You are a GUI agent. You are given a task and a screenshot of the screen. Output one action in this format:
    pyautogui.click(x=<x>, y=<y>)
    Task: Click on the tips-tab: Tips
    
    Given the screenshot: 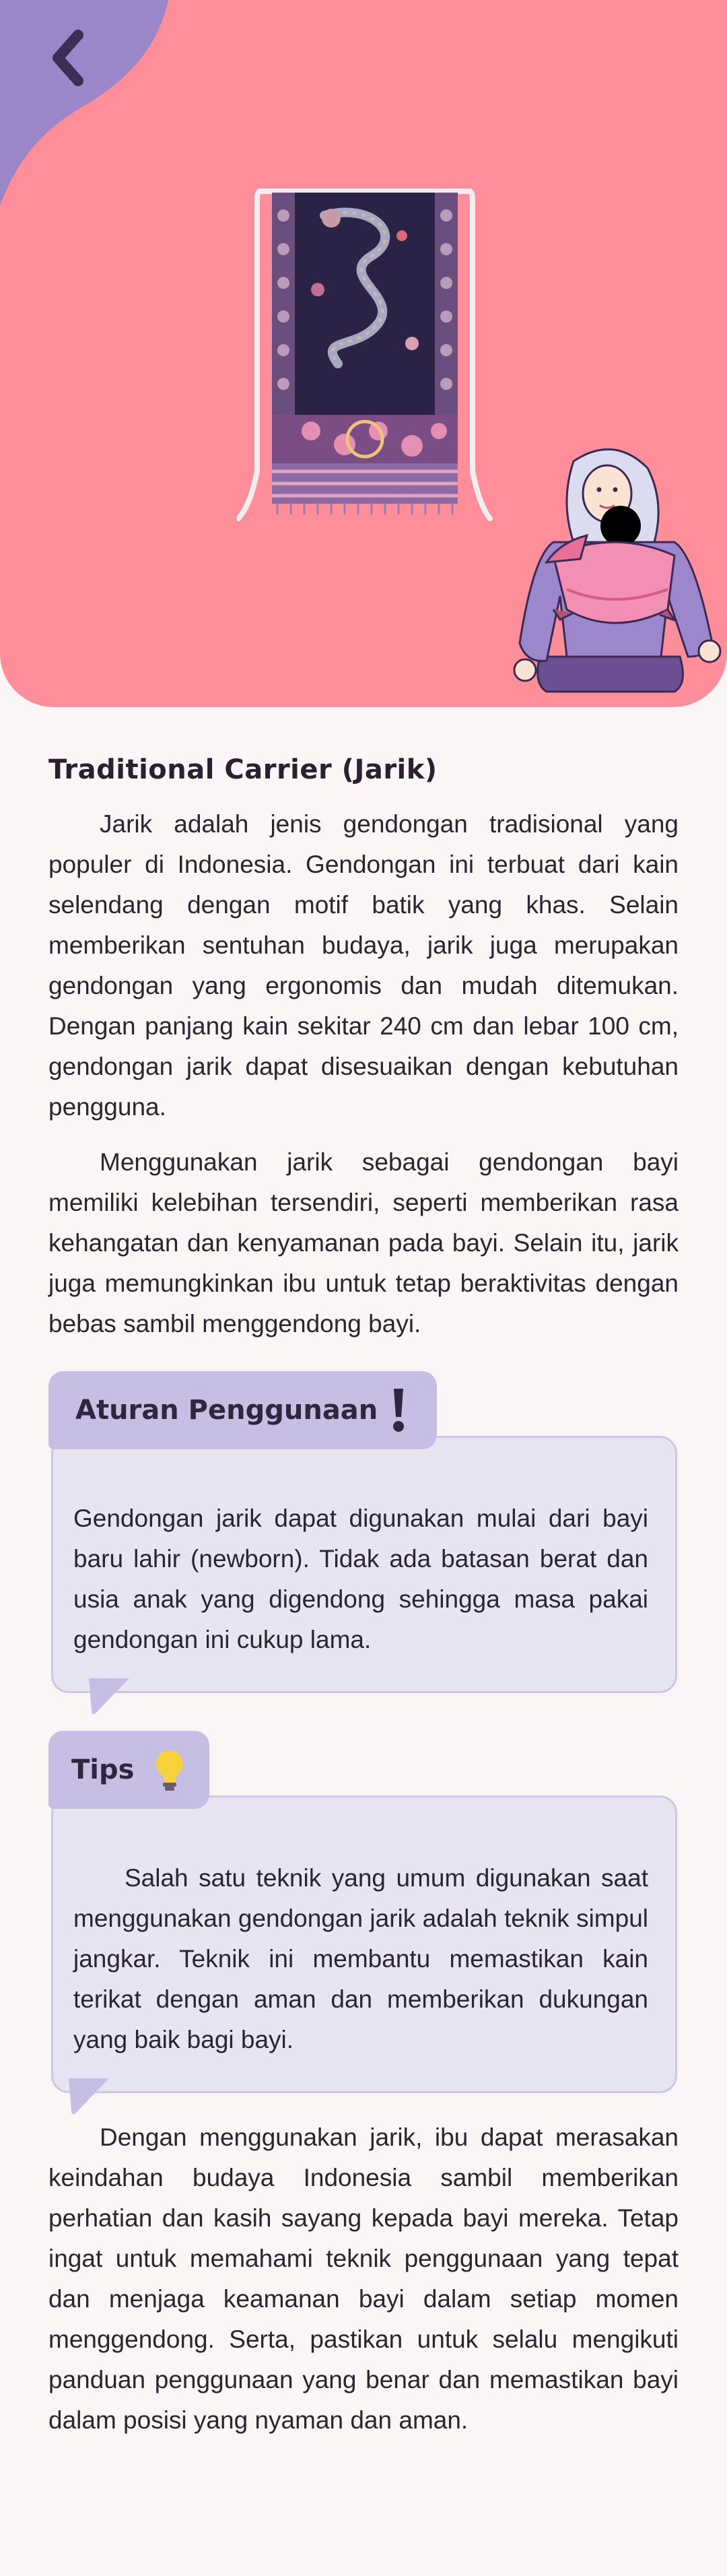 What is the action you would take?
    pyautogui.click(x=129, y=1770)
    